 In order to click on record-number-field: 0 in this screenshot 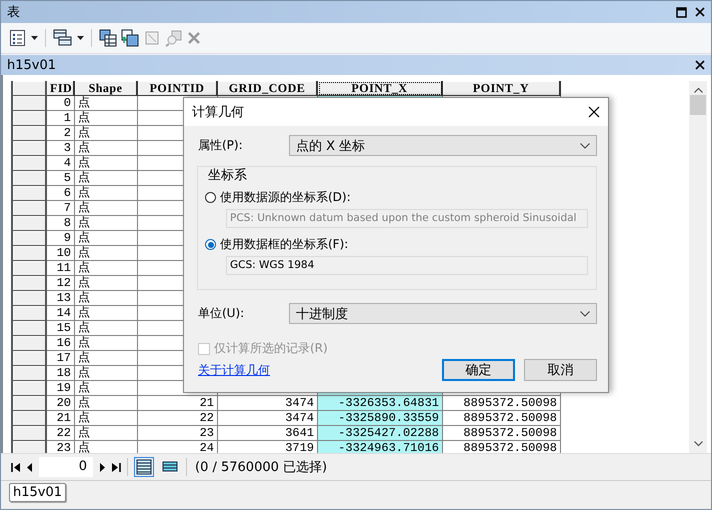, I will do `click(66, 467)`.